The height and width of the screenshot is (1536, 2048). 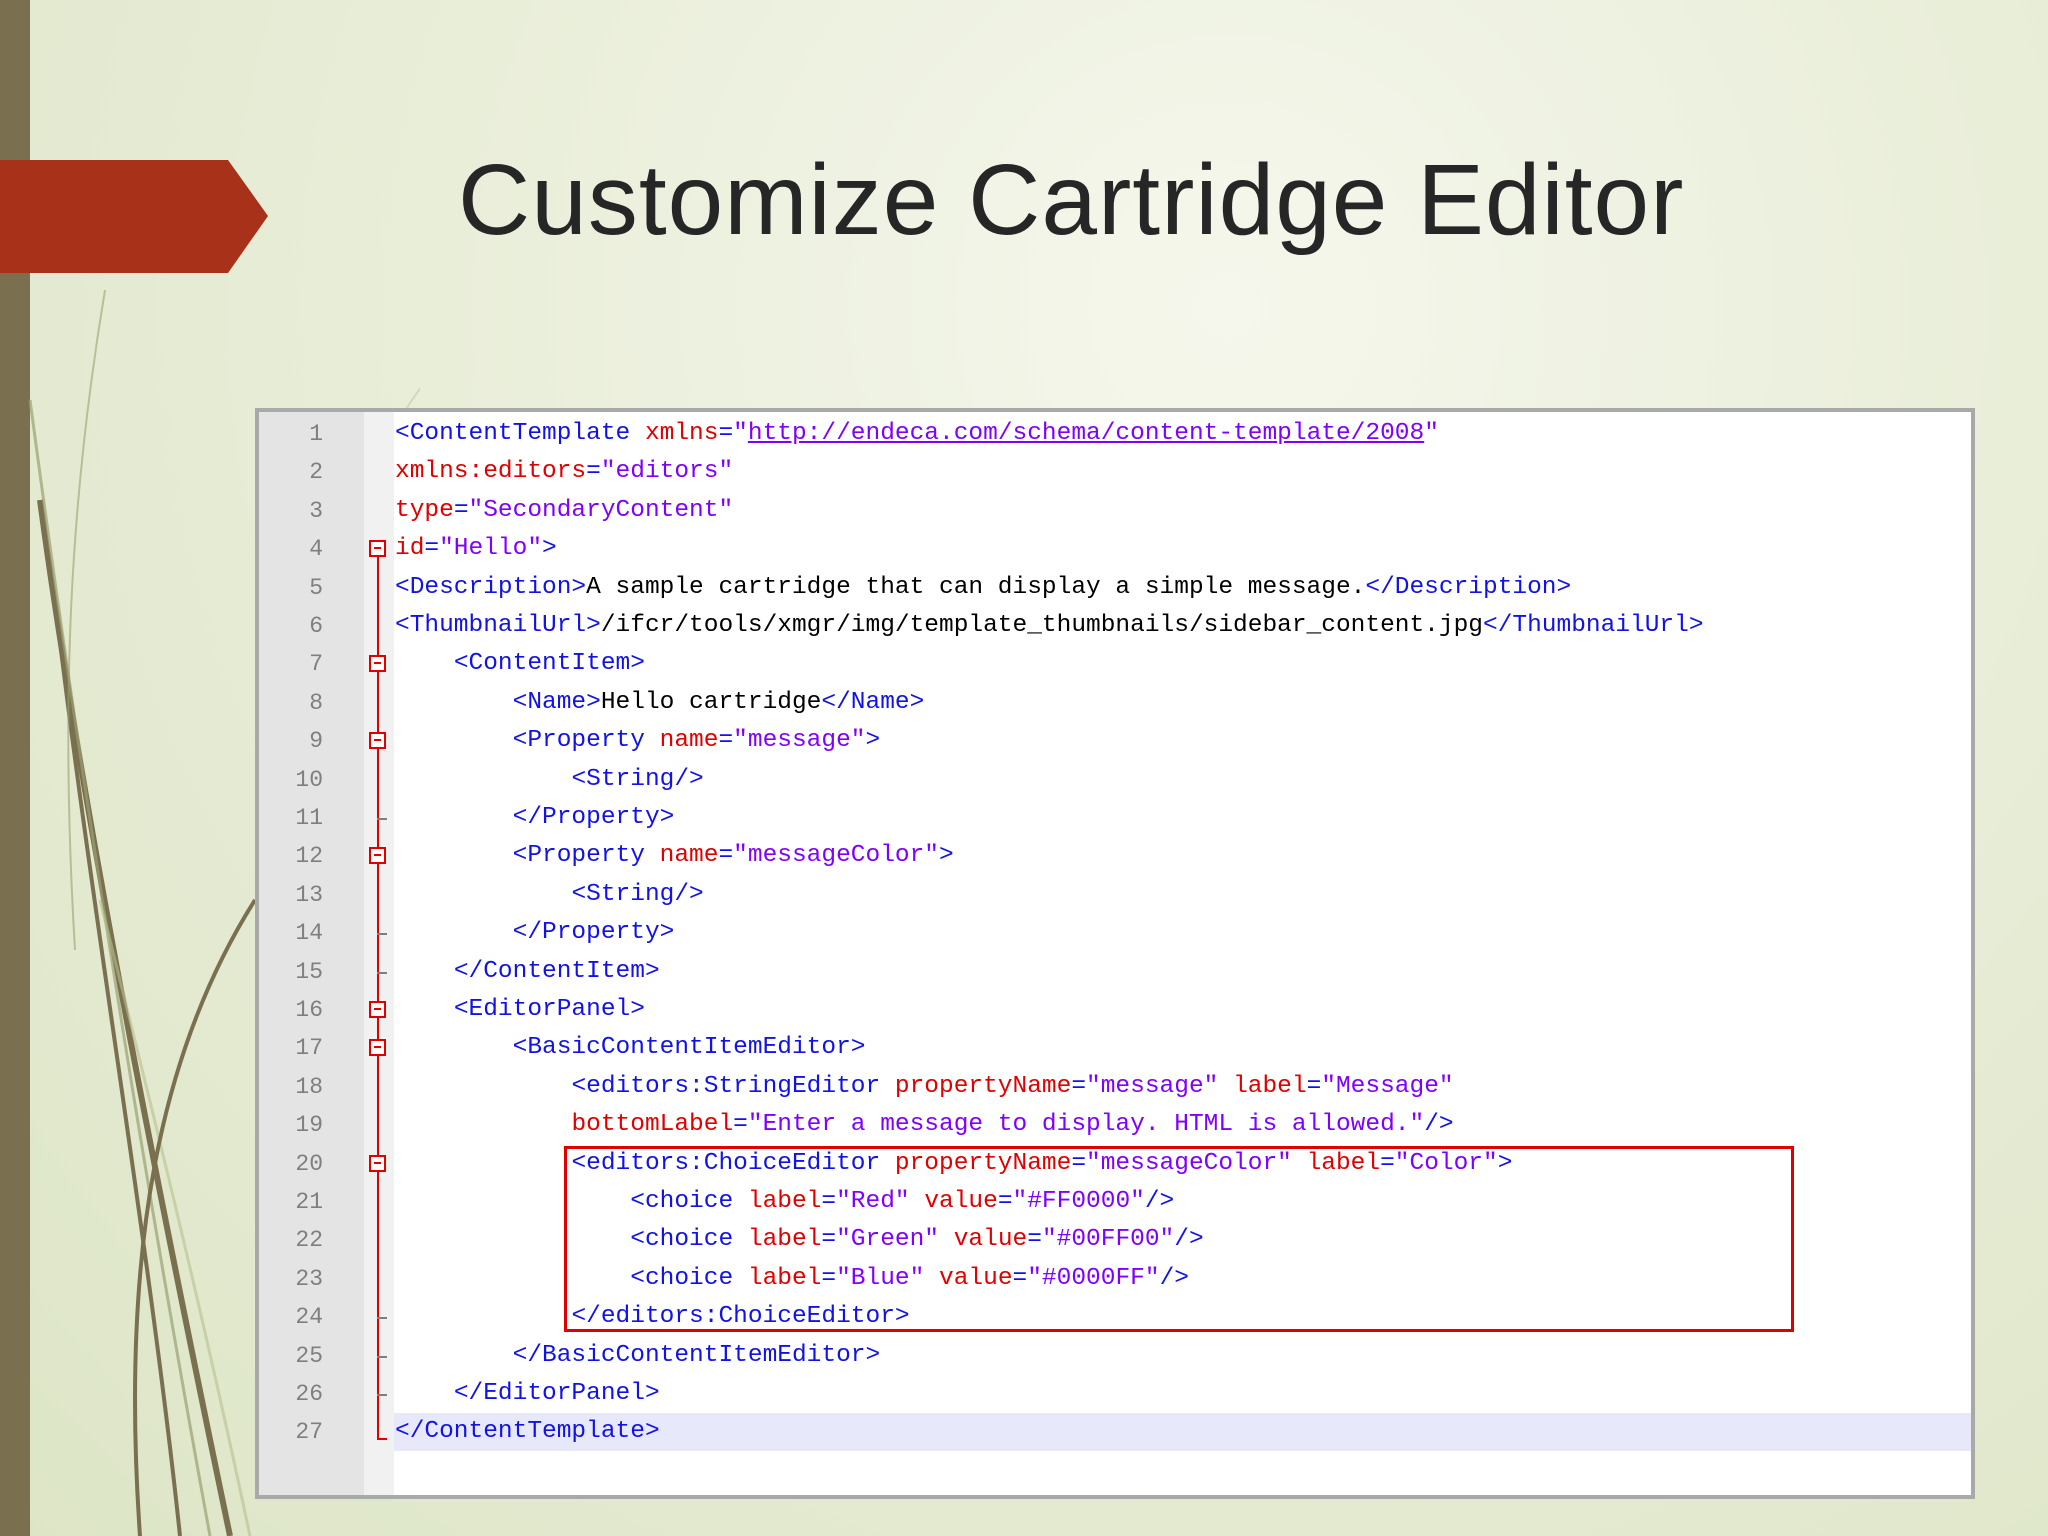 I want to click on code-text: id="Hello">, so click(x=476, y=549).